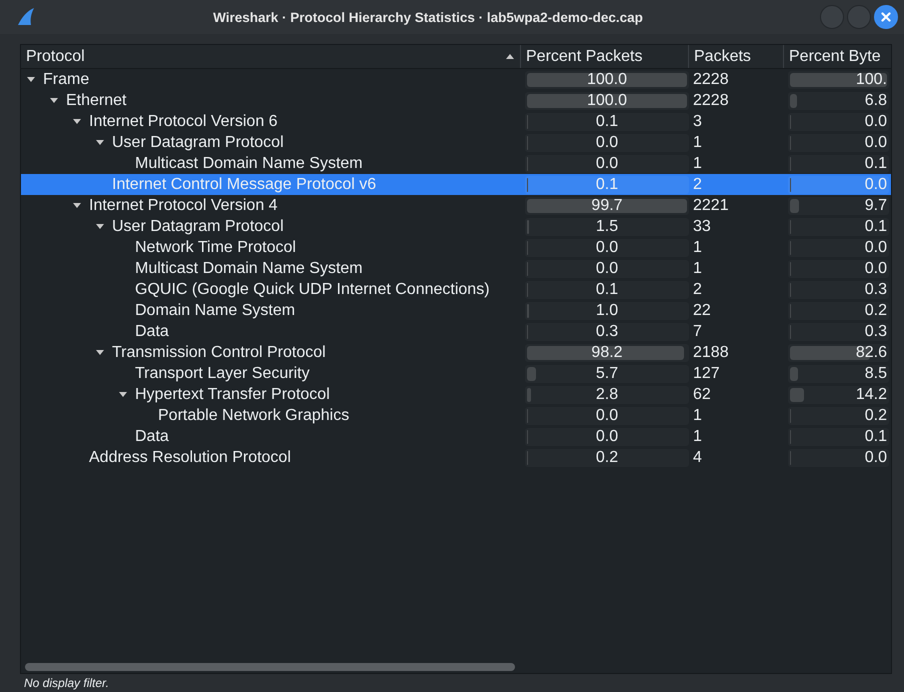 Image resolution: width=904 pixels, height=692 pixels. I want to click on percent-bytes-value: 100., so click(871, 79).